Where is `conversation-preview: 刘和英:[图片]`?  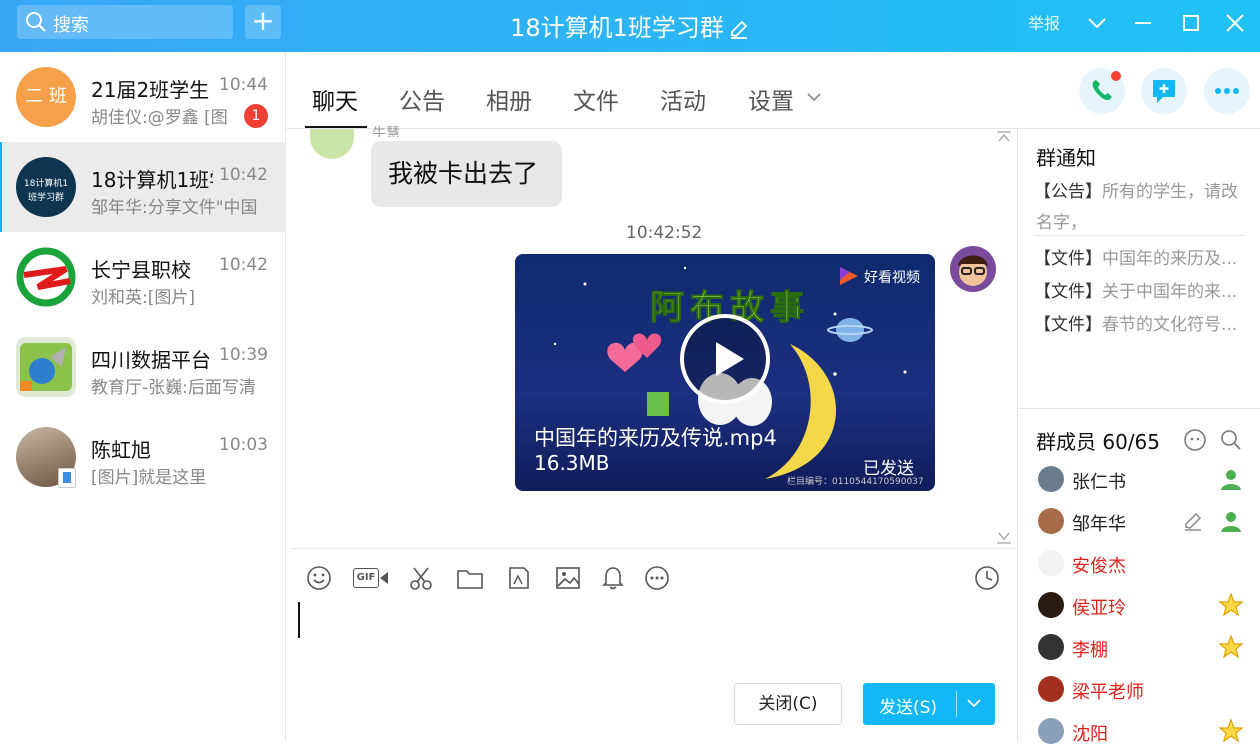
conversation-preview: 刘和英:[图片] is located at coordinates (143, 298).